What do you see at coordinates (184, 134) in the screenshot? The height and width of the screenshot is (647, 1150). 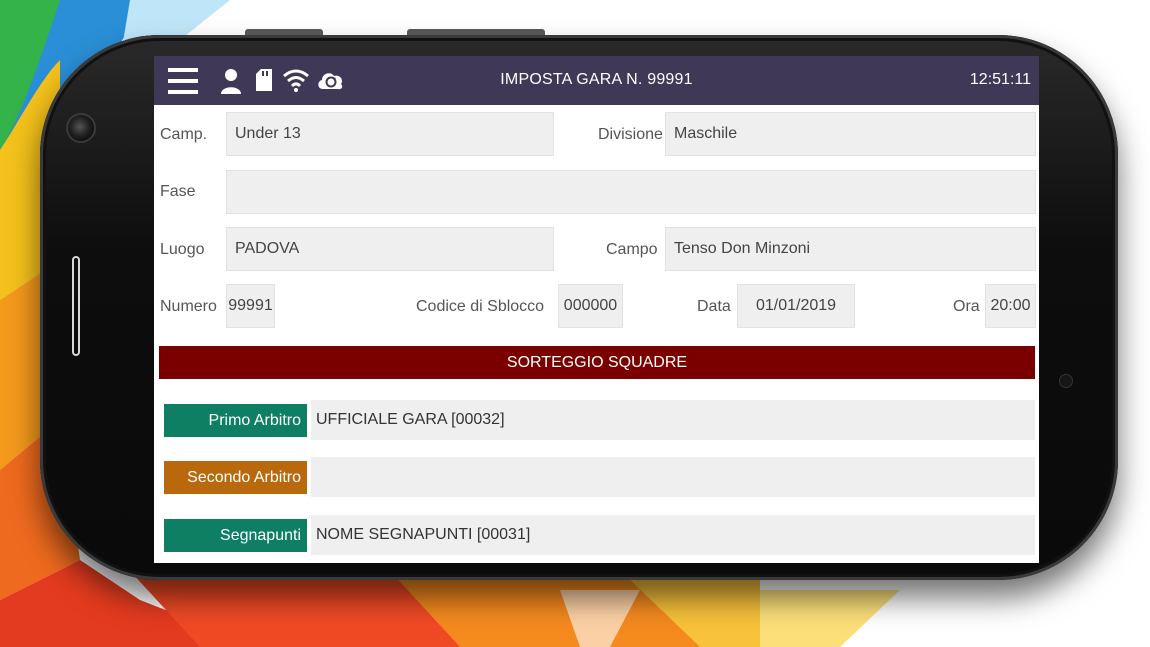 I see `camp-label: Camp.` at bounding box center [184, 134].